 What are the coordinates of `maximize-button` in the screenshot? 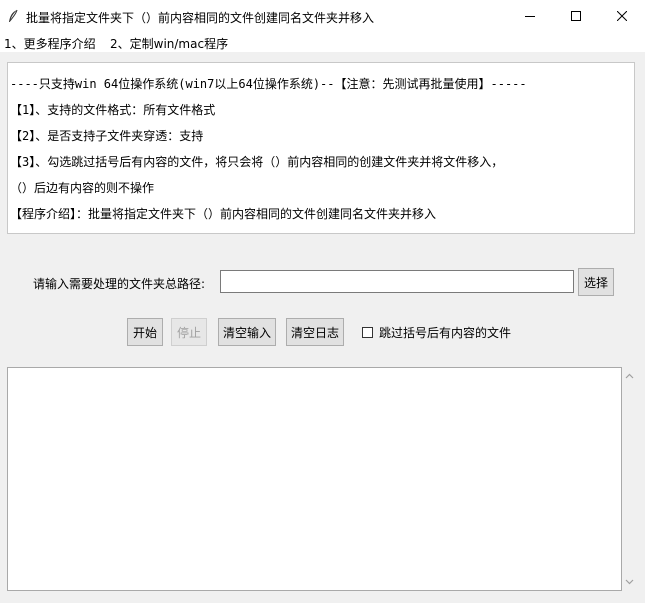 It's located at (576, 16).